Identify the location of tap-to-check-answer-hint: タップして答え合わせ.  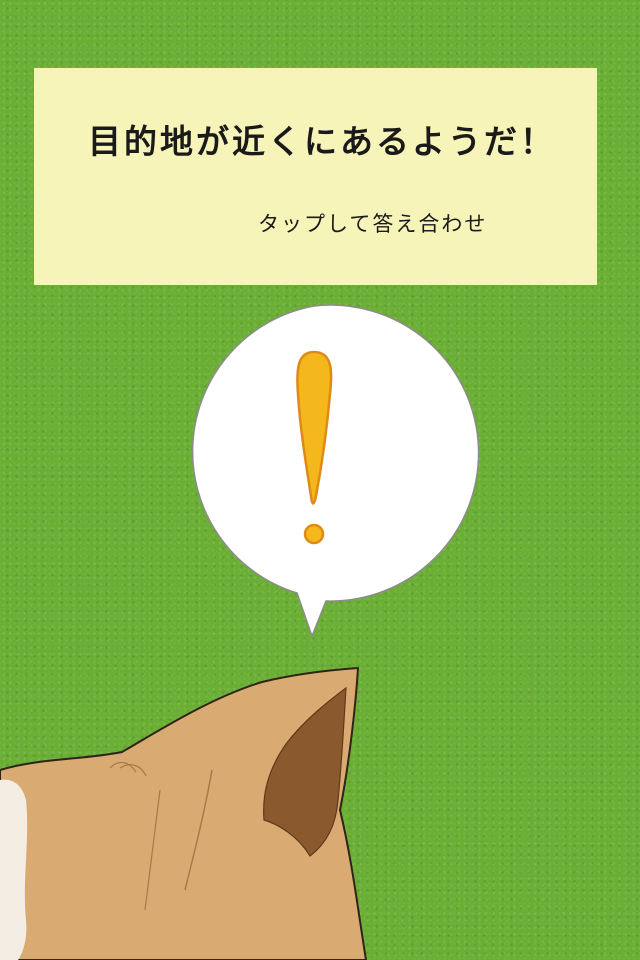
(372, 224).